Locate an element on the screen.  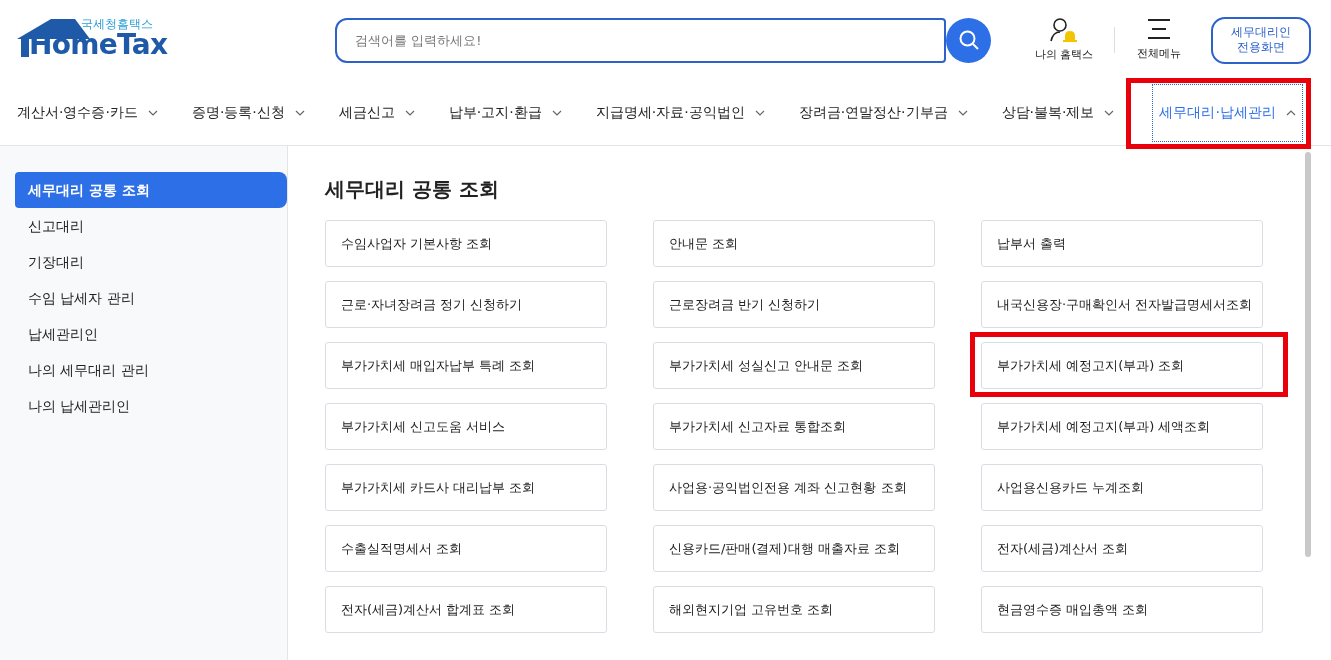
nav-tab: 세금신고 is located at coordinates (376, 112).